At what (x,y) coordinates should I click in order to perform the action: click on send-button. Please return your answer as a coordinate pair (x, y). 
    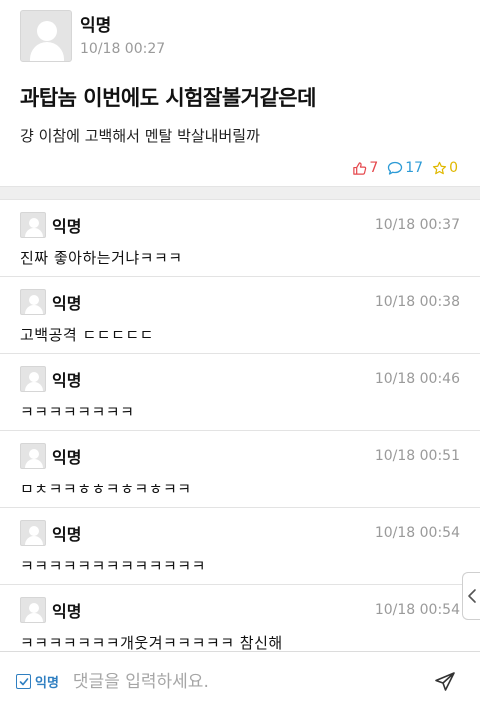
    Looking at the image, I should click on (445, 682).